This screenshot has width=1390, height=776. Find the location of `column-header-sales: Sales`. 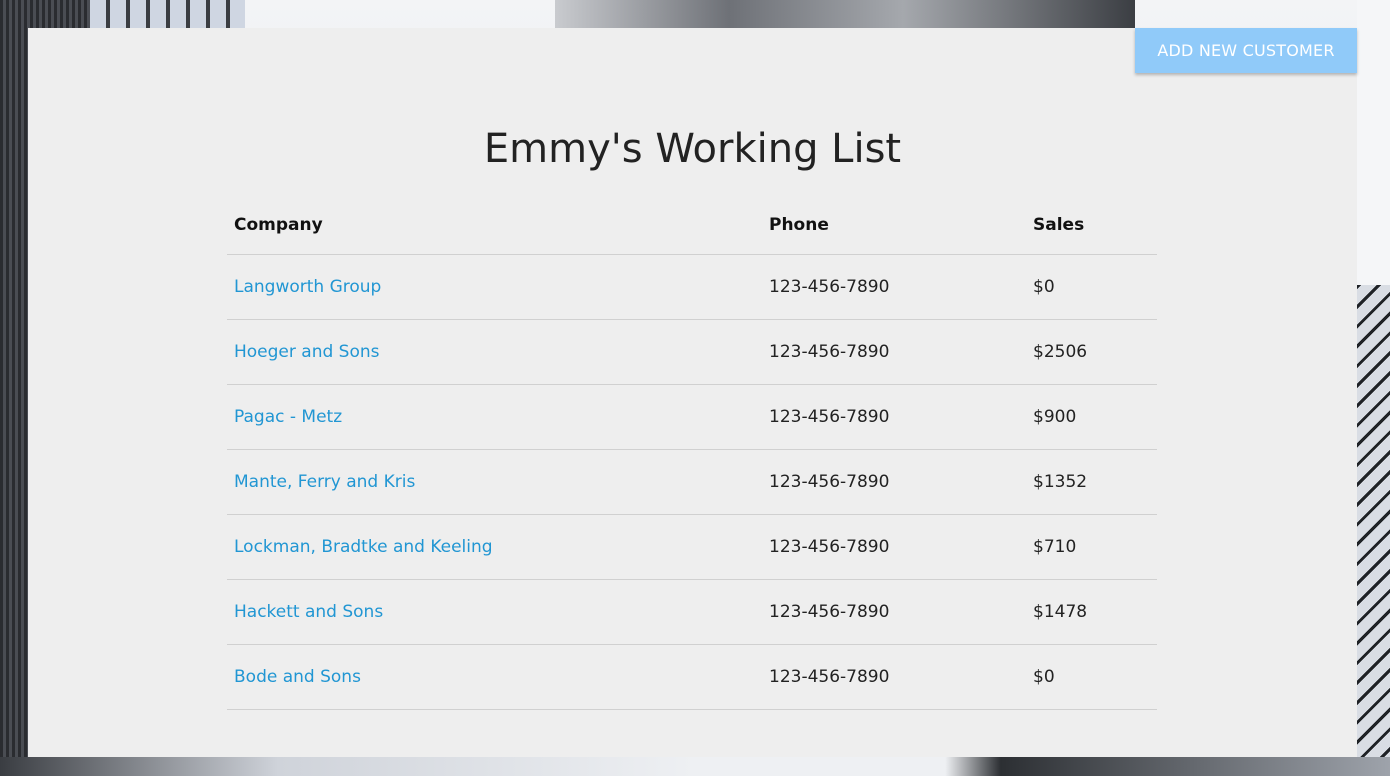

column-header-sales: Sales is located at coordinates (1091, 225).